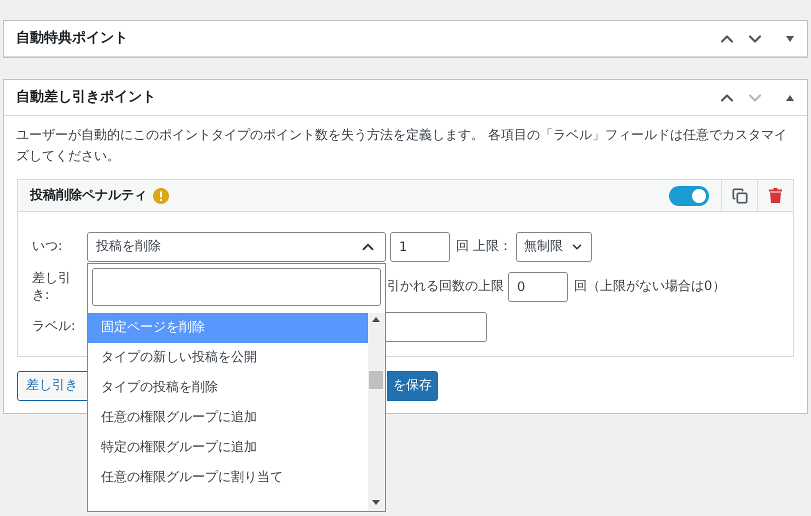  I want to click on dropdown-option: タイプの投稿を削除, so click(228, 388).